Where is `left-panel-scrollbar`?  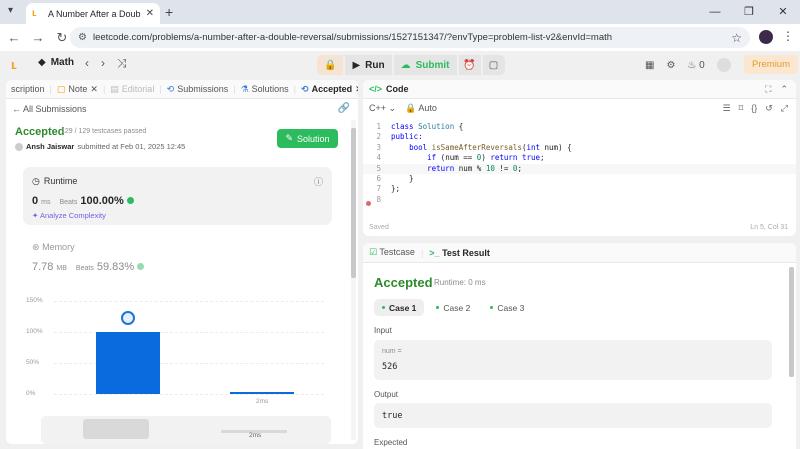
left-panel-scrollbar is located at coordinates (353, 280).